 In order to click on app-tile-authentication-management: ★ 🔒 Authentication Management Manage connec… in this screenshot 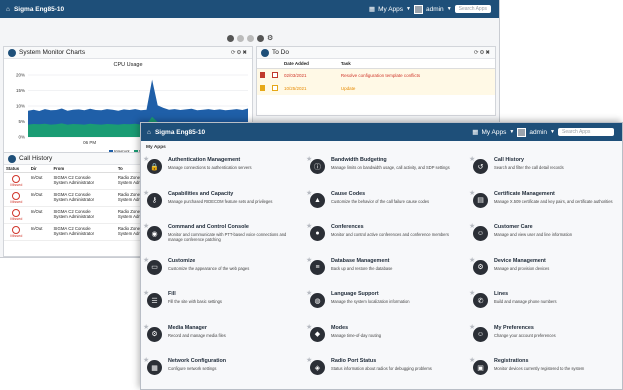, I will do `click(226, 169)`.